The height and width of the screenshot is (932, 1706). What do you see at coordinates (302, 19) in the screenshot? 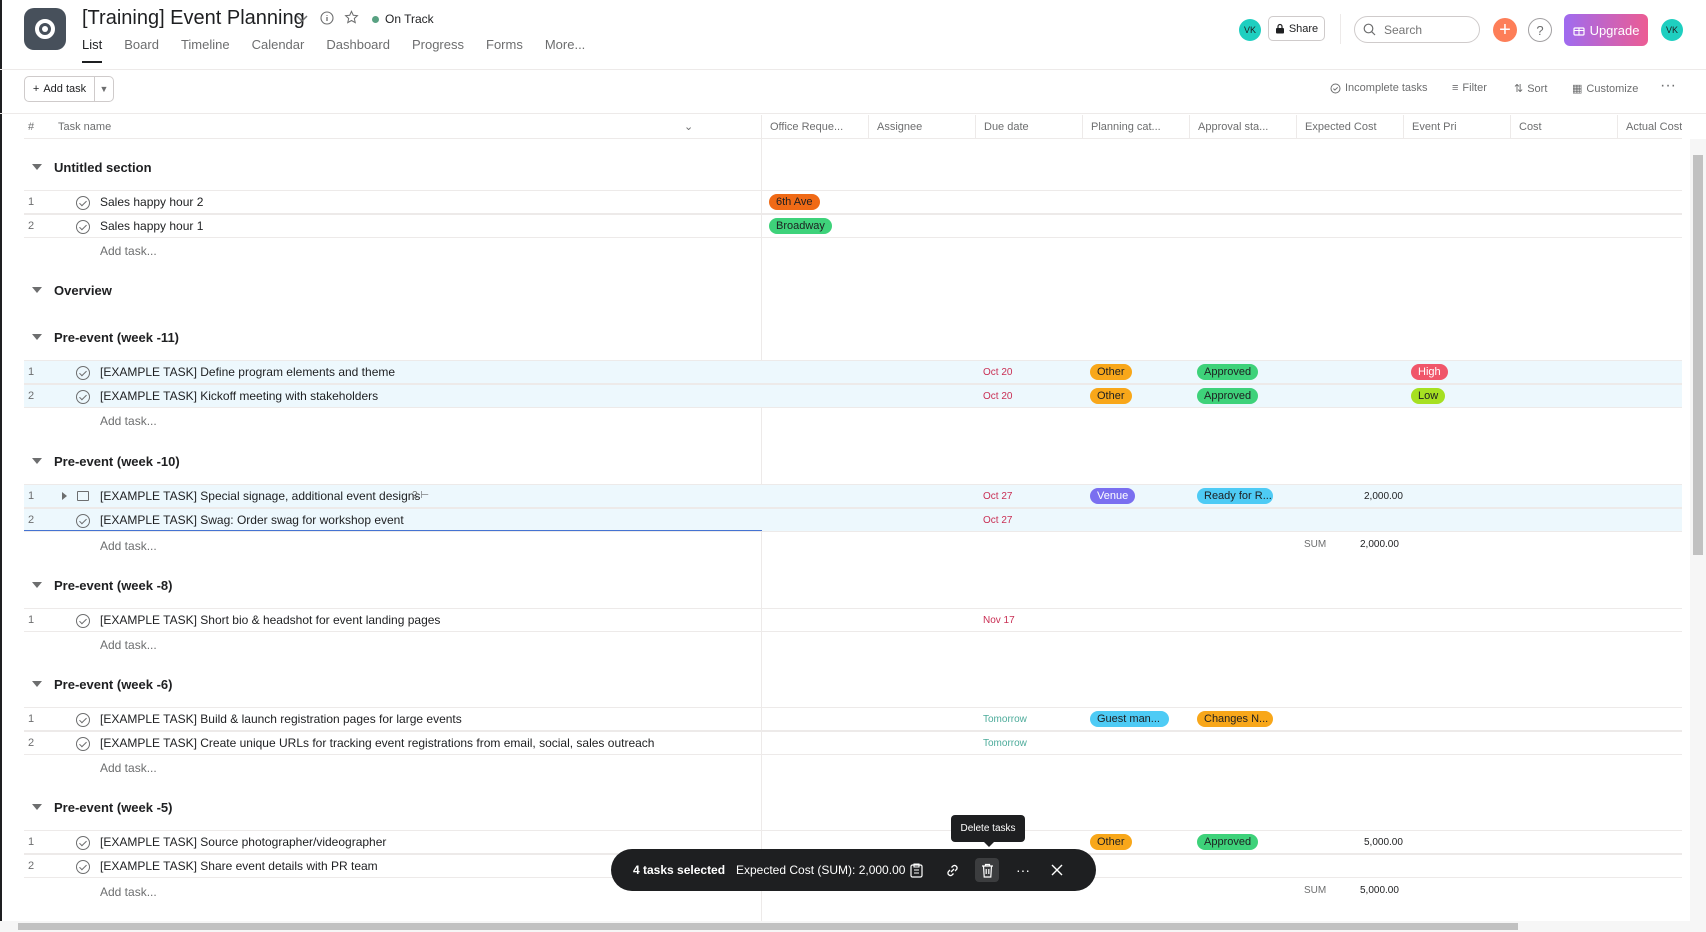
I see `chevron-down-icon` at bounding box center [302, 19].